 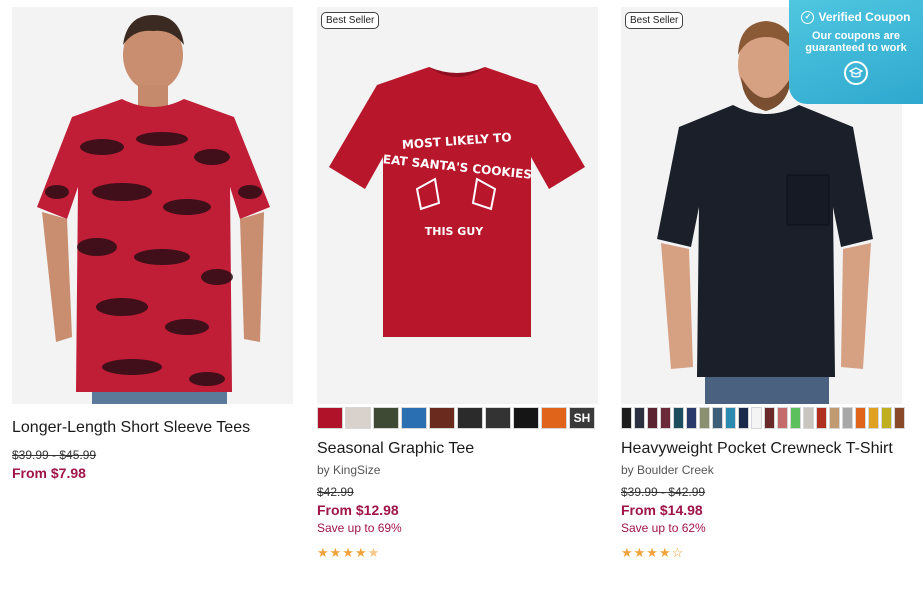 What do you see at coordinates (761, 449) in the screenshot?
I see `product-title: Heavyweight Pocket Crewneck T-Shirt` at bounding box center [761, 449].